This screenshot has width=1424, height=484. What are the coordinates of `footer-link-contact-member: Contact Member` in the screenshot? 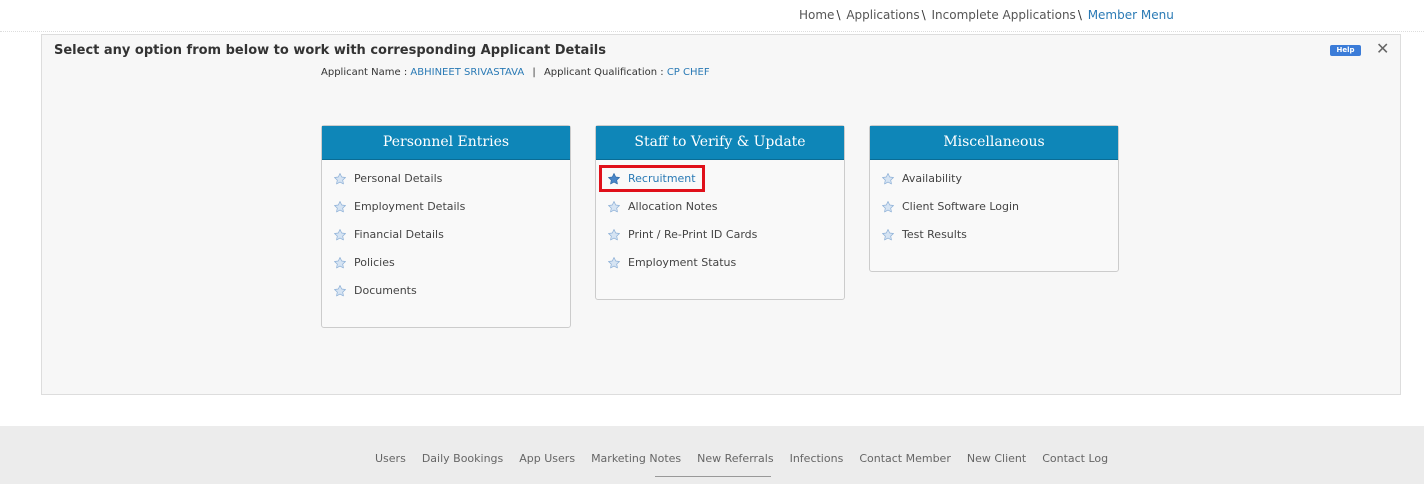 It's located at (905, 458).